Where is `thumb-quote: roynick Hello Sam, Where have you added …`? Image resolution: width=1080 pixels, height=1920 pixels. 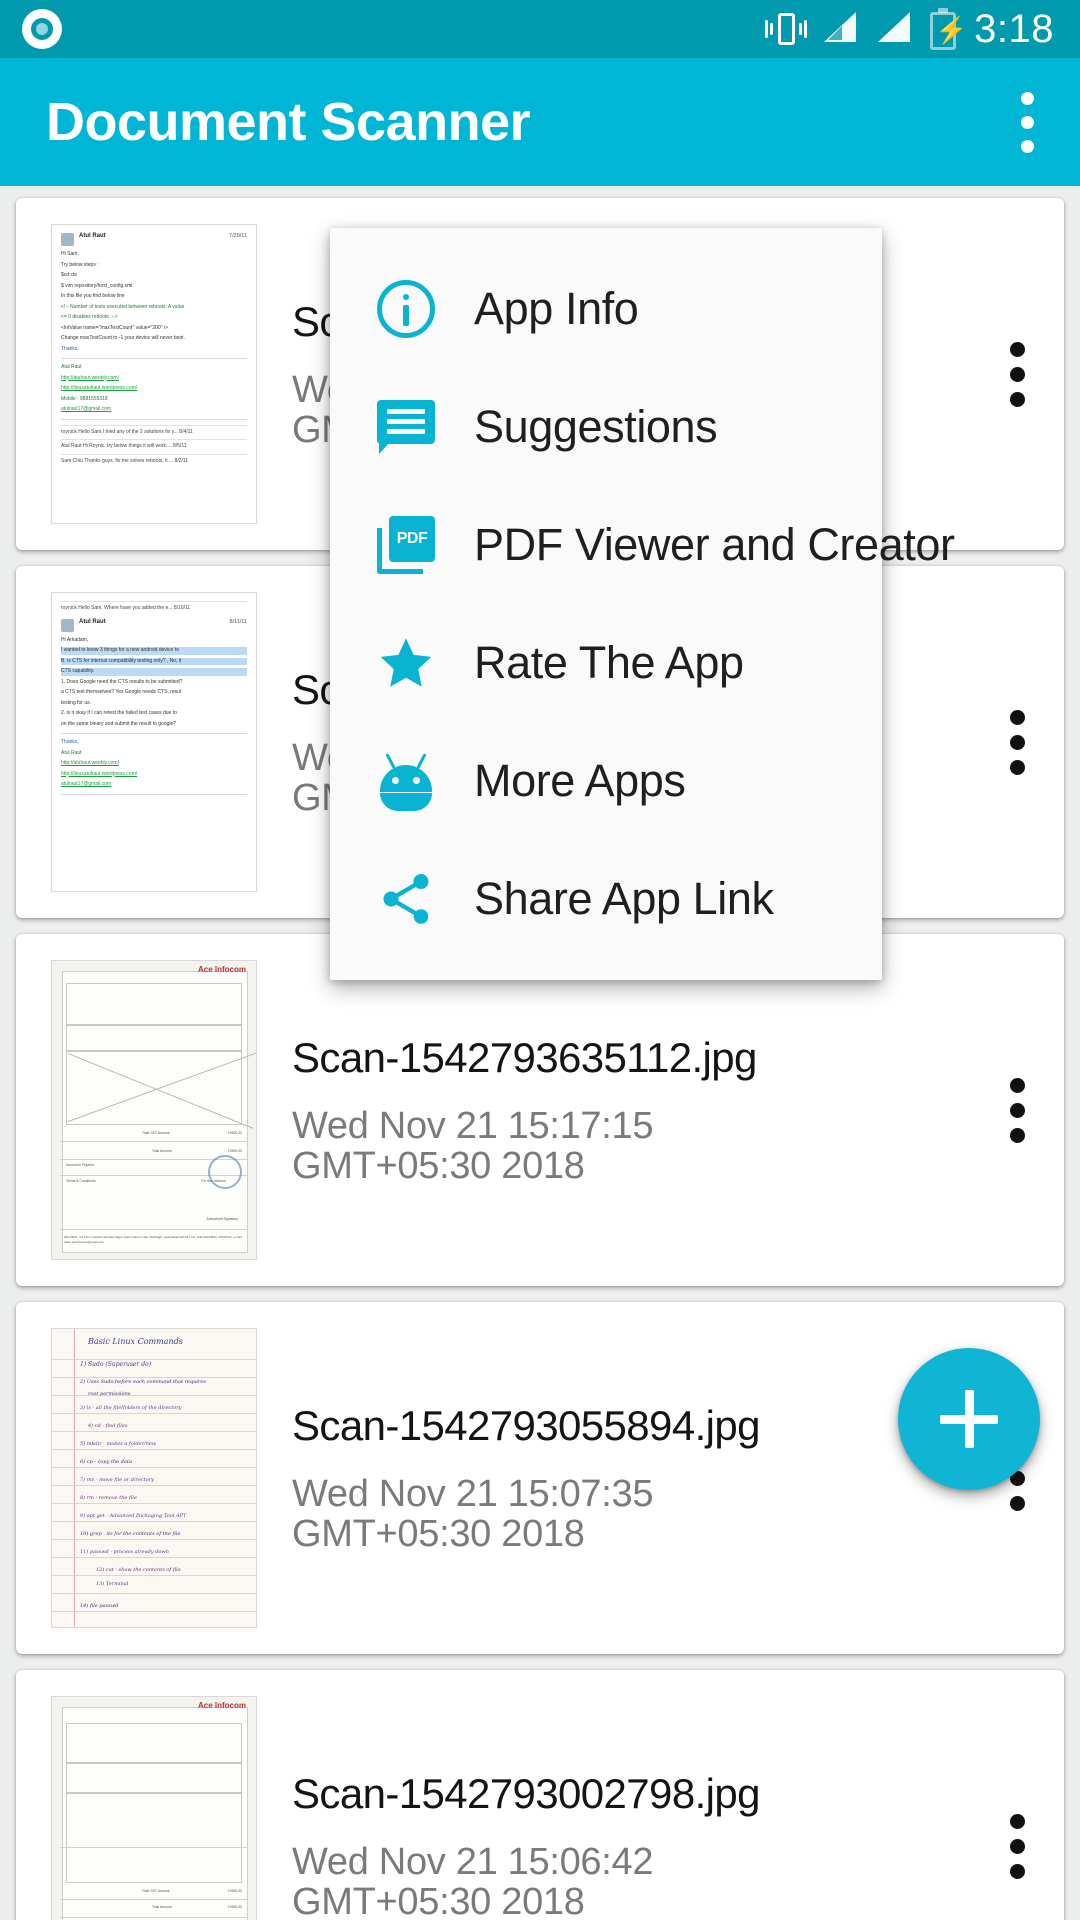 thumb-quote: roynick Hello Sam, Where have you added … is located at coordinates (154, 607).